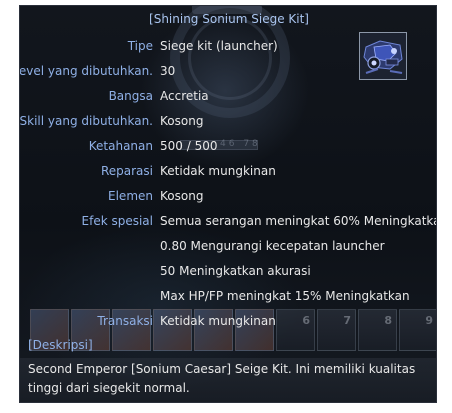  I want to click on stat-label: Tipe, so click(140, 46).